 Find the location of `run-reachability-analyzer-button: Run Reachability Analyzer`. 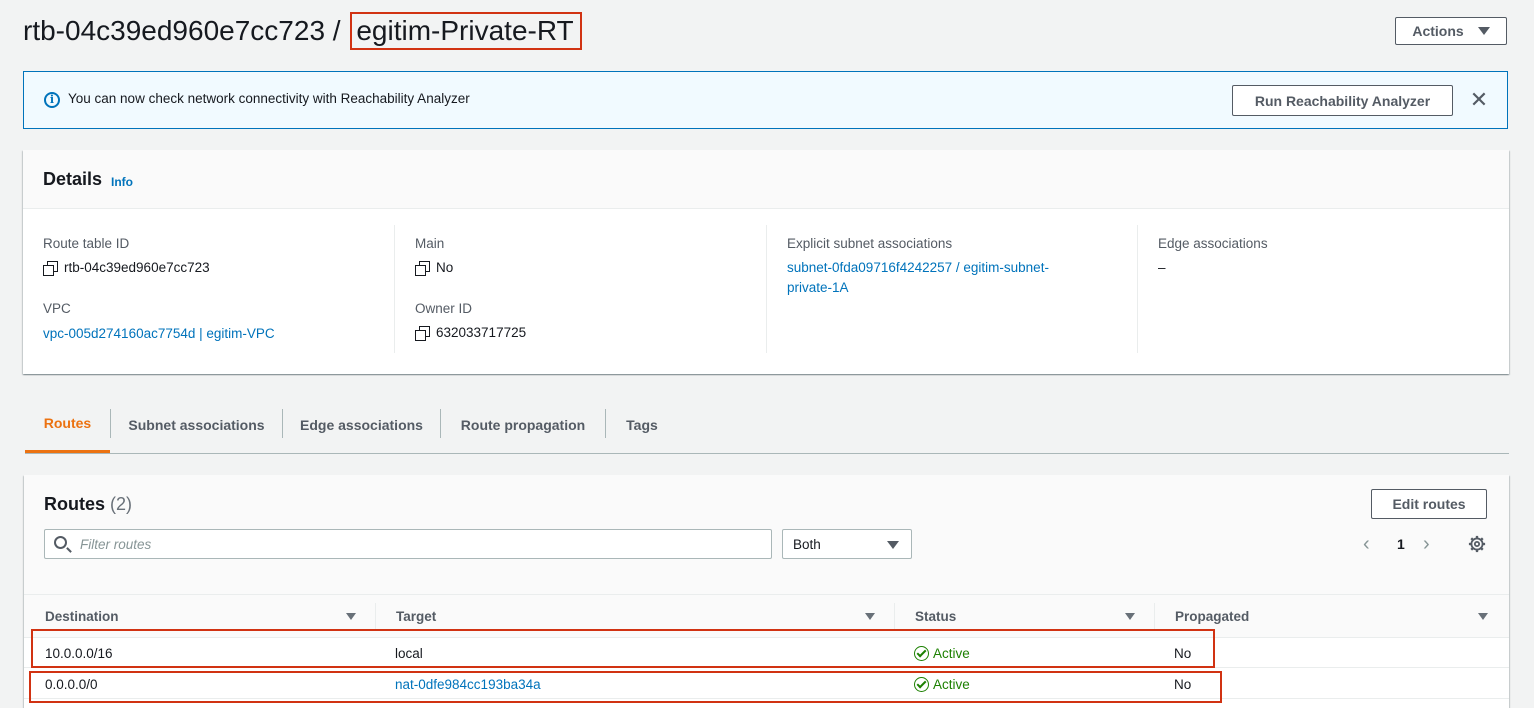

run-reachability-analyzer-button: Run Reachability Analyzer is located at coordinates (1342, 100).